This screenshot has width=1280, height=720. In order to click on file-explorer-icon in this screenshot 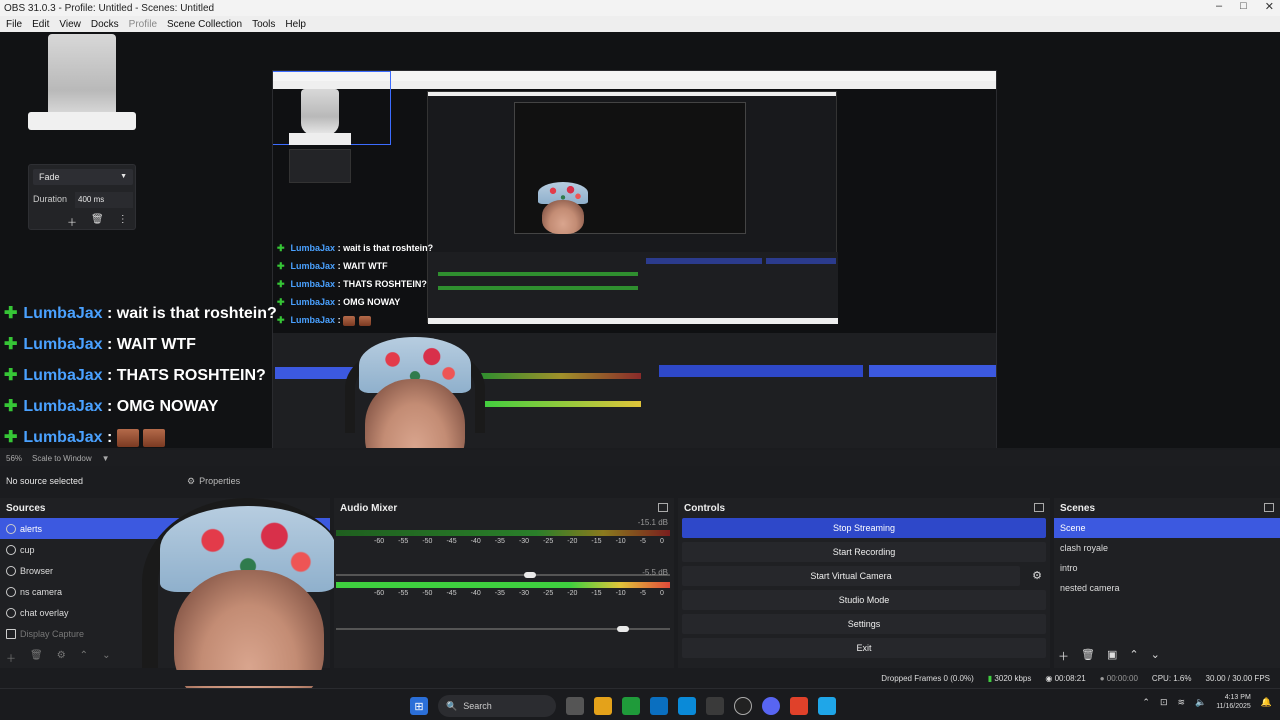, I will do `click(603, 706)`.